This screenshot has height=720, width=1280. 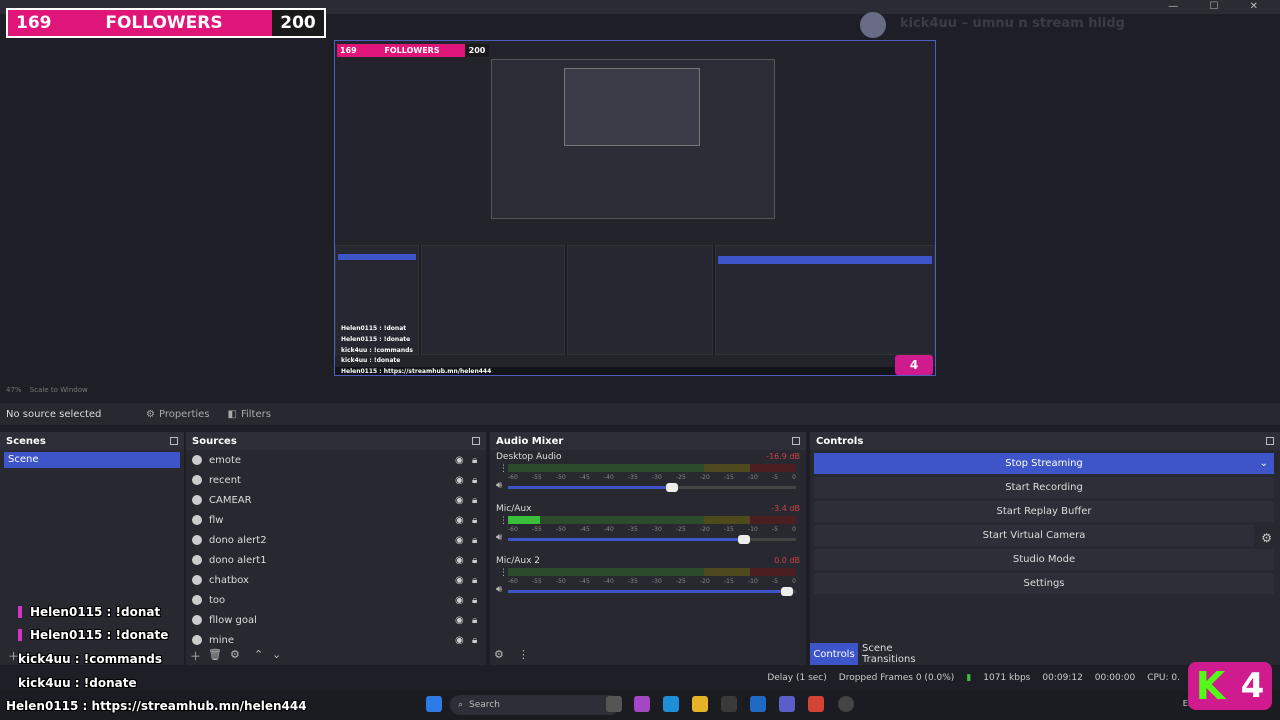 I want to click on source-item: chatbox ◉ 🔒︎, so click(x=336, y=580).